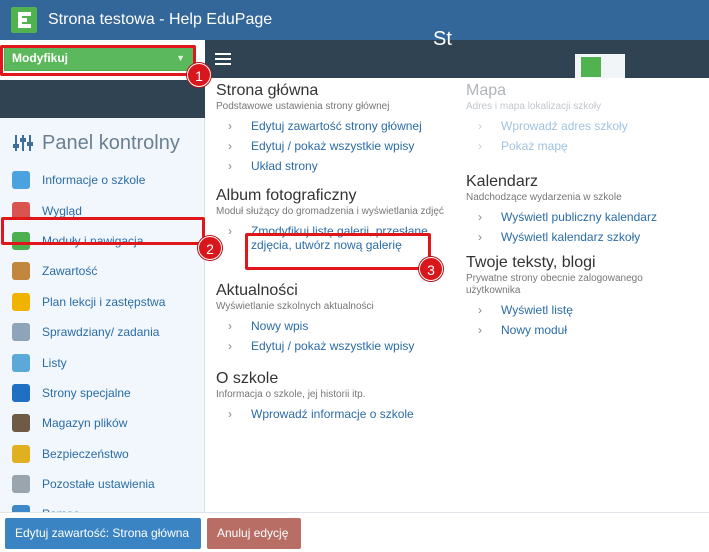  Describe the element at coordinates (257, 290) in the screenshot. I see `section-title: Aktualności` at that location.